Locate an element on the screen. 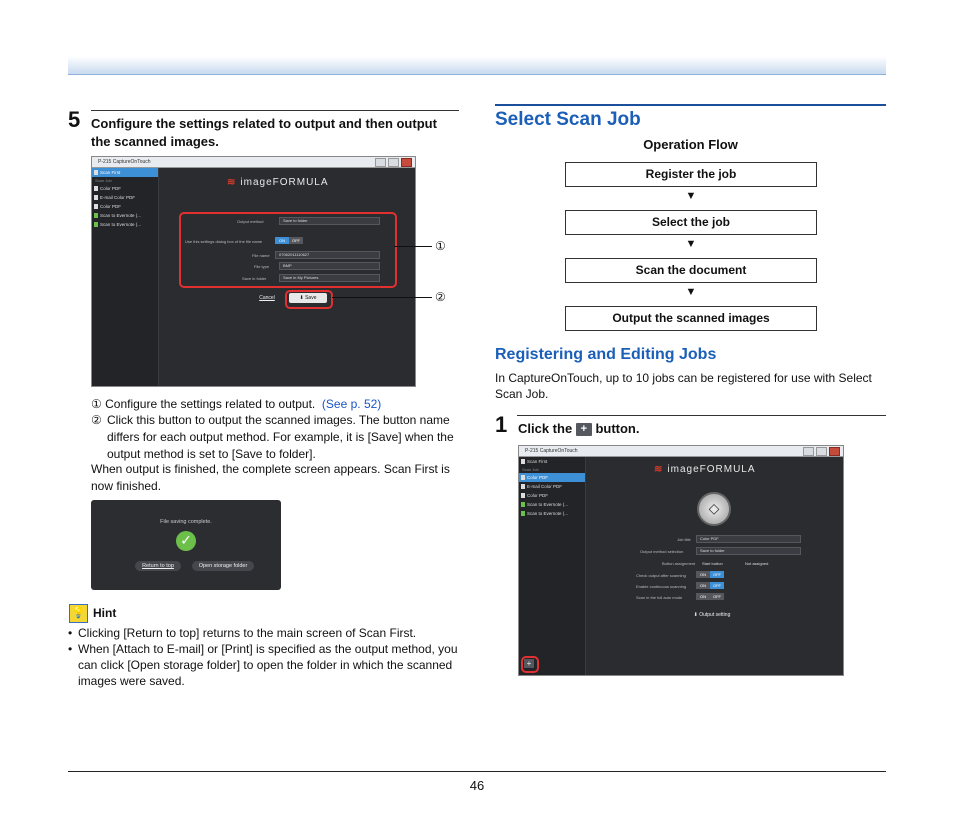 This screenshot has width=954, height=818. highlight-add-button is located at coordinates (530, 664).